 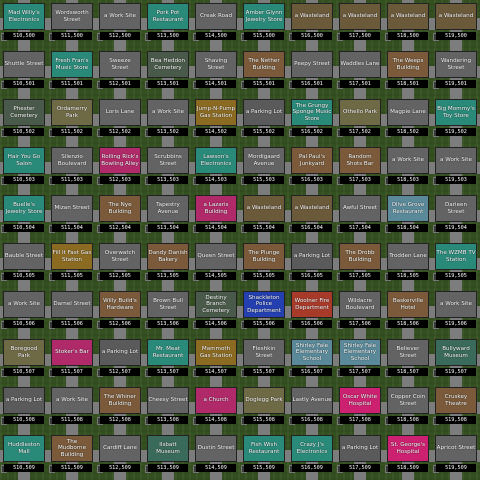 What do you see at coordinates (456, 312) in the screenshot?
I see `map-tile: a Work Site 519,506` at bounding box center [456, 312].